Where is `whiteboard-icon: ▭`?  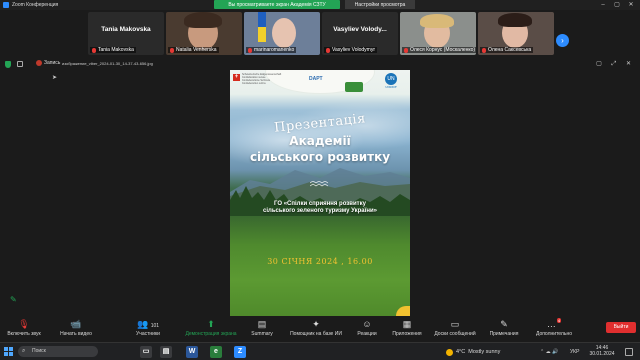
whiteboard-icon: ▭ is located at coordinates (455, 324).